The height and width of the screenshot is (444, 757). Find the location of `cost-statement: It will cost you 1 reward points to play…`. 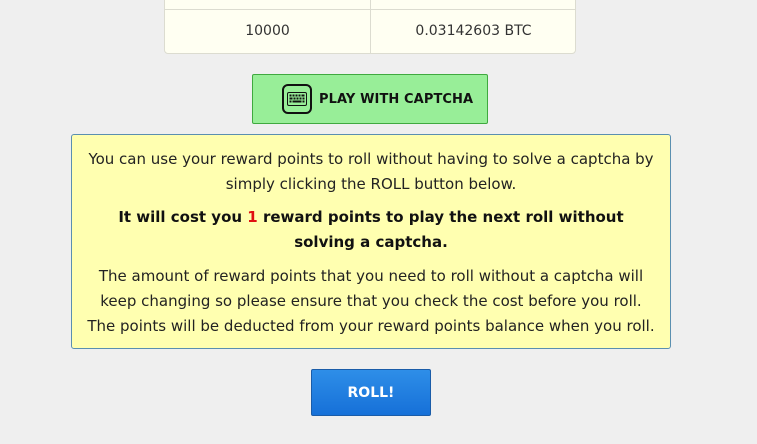

cost-statement: It will cost you 1 reward points to play… is located at coordinates (371, 230).